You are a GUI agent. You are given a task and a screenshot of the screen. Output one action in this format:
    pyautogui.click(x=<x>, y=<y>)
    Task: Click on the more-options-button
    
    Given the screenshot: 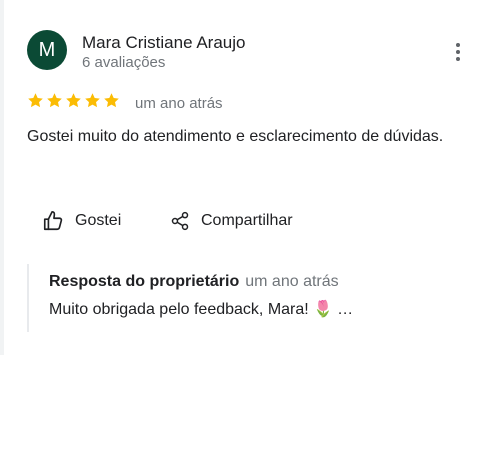 What is the action you would take?
    pyautogui.click(x=458, y=52)
    